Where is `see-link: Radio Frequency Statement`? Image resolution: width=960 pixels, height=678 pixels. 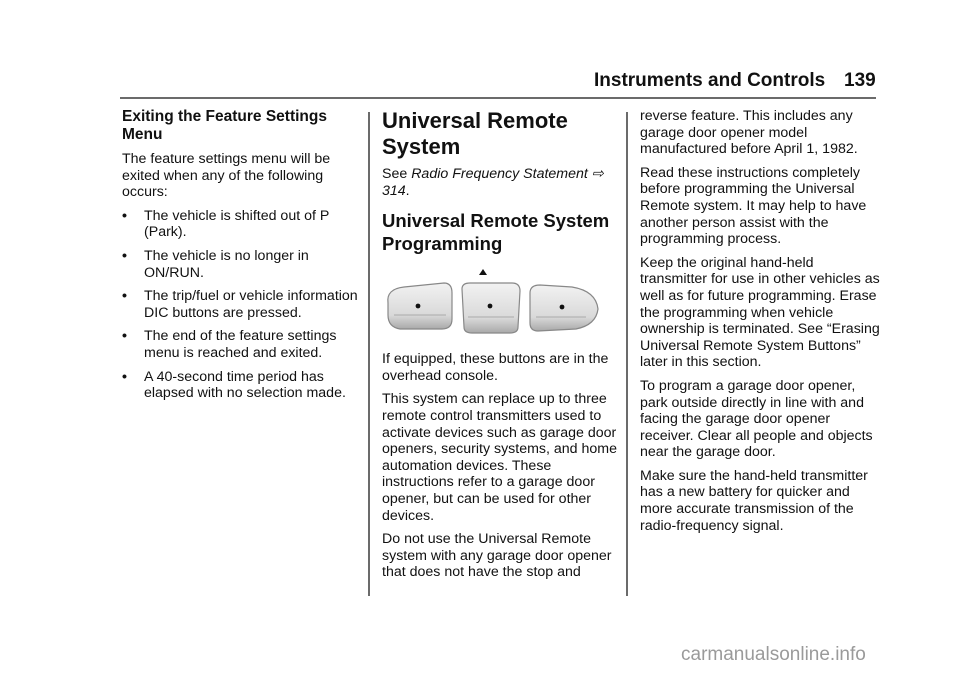 see-link: Radio Frequency Statement is located at coordinates (499, 174).